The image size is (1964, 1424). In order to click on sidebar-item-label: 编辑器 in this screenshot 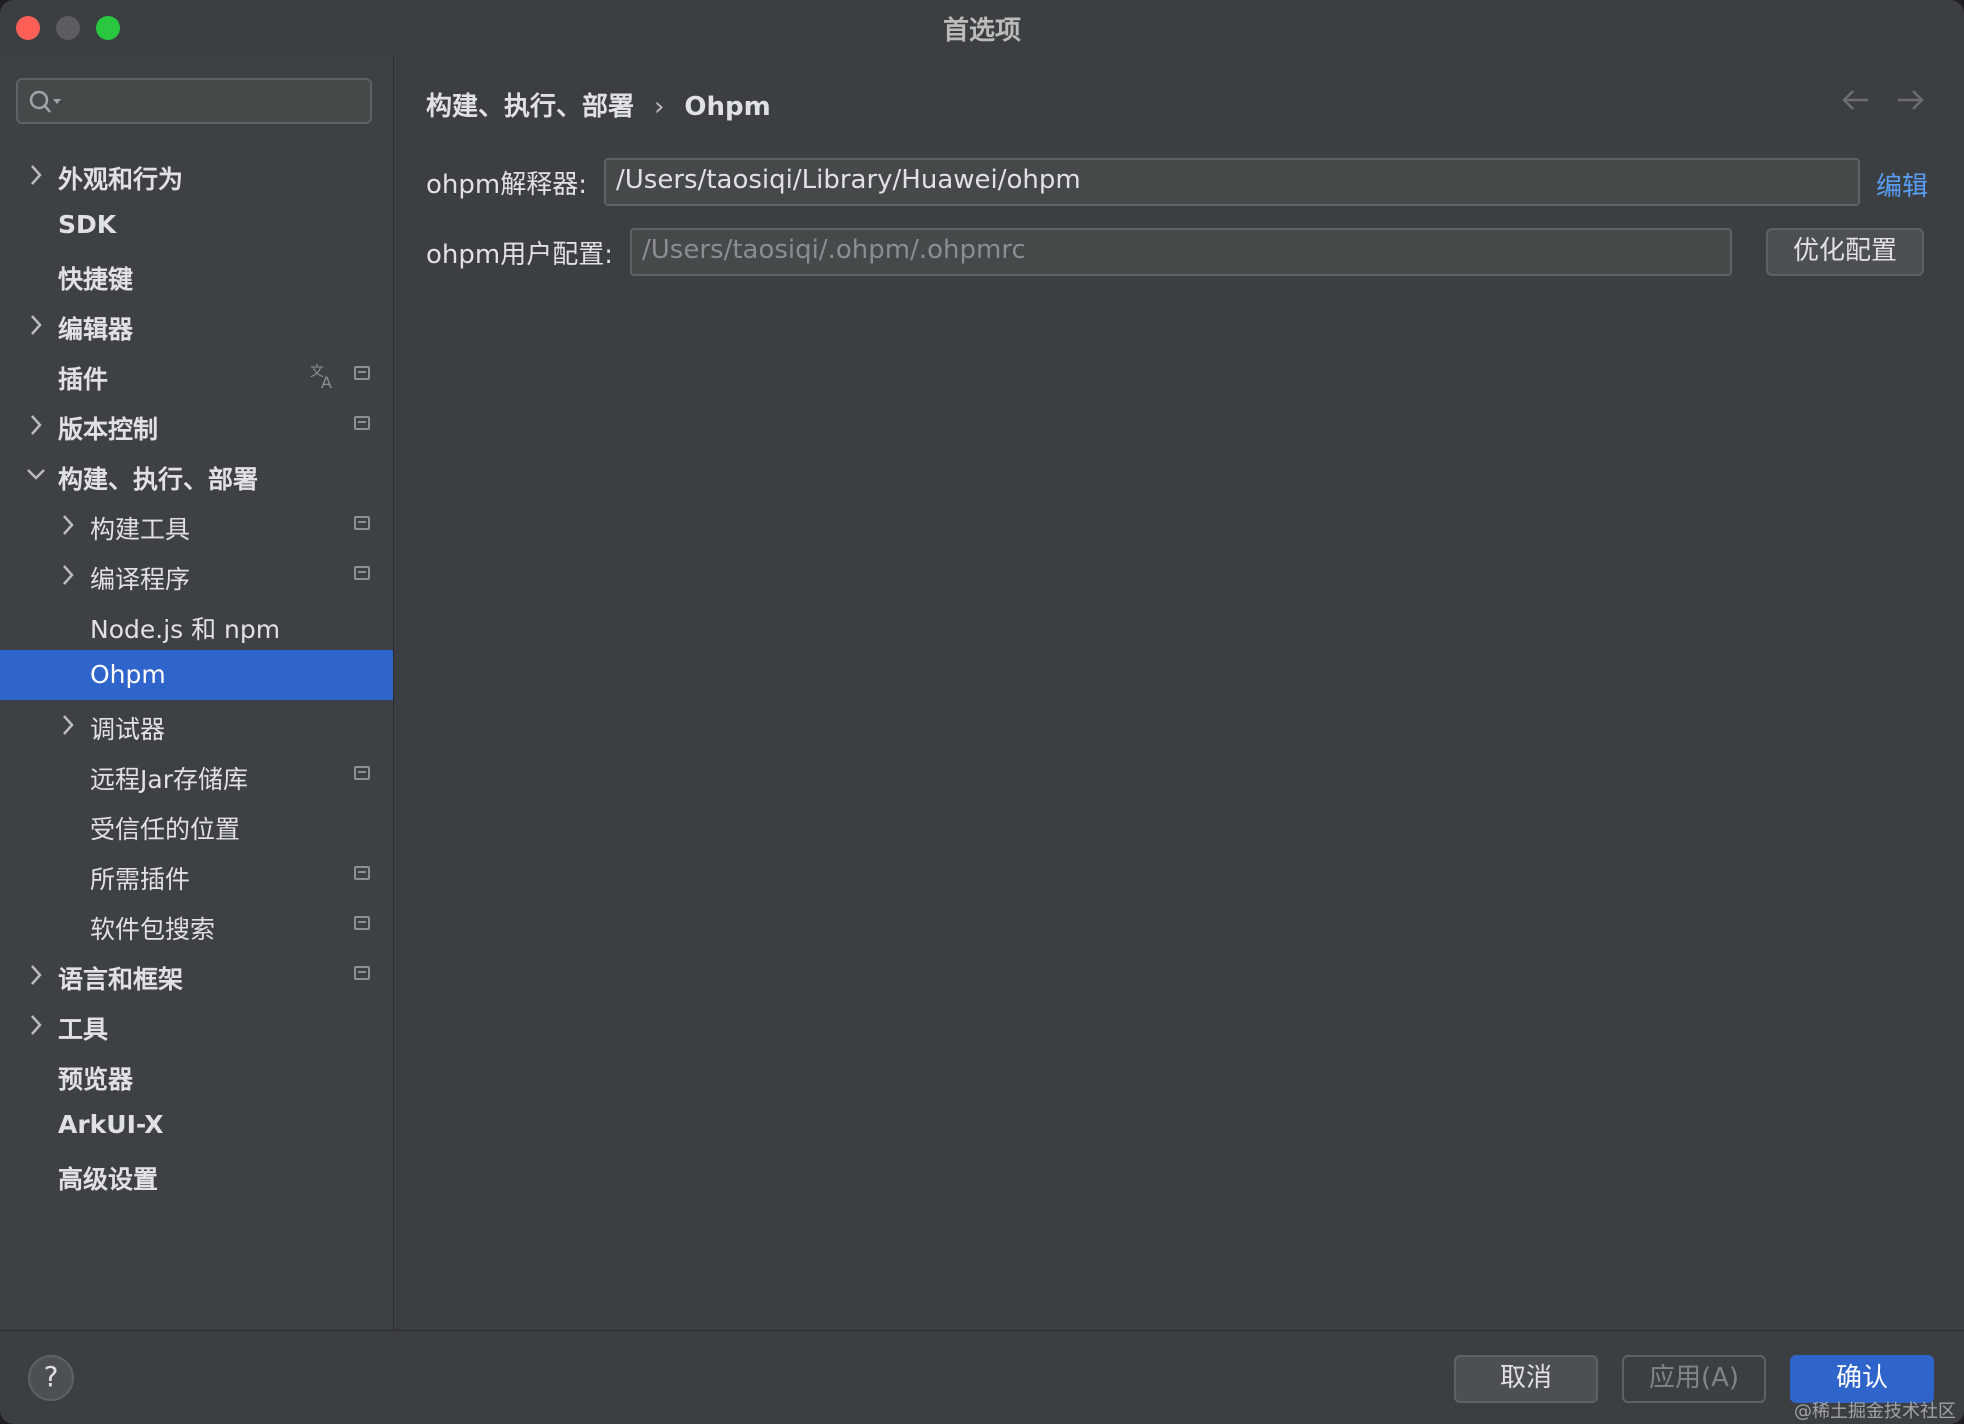, I will do `click(96, 329)`.